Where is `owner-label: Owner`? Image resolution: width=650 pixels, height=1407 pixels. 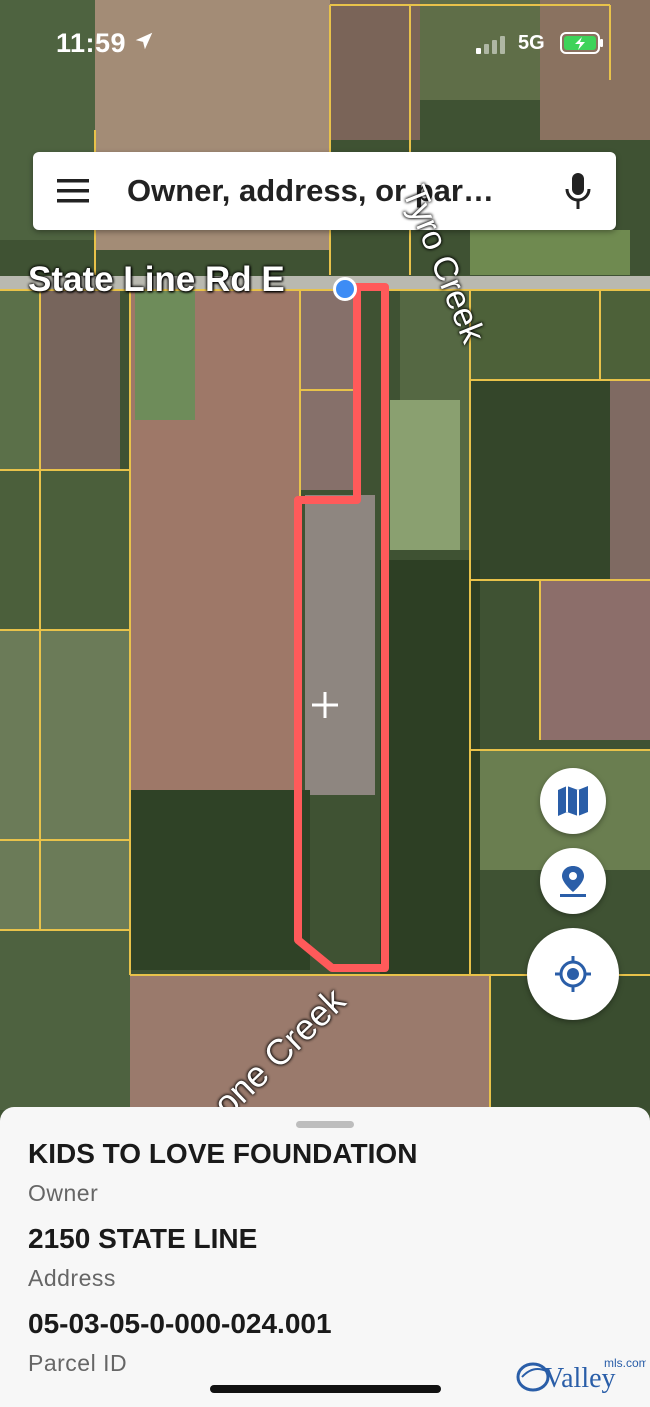
owner-label: Owner is located at coordinates (63, 1193).